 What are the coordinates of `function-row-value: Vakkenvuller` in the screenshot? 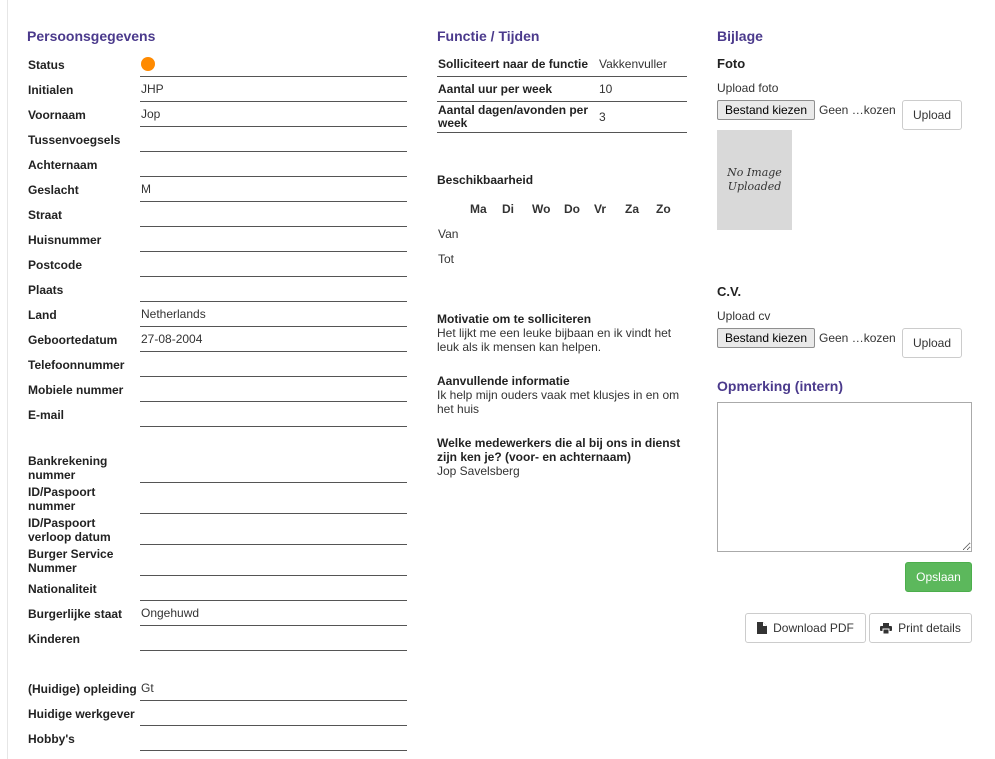 It's located at (633, 64).